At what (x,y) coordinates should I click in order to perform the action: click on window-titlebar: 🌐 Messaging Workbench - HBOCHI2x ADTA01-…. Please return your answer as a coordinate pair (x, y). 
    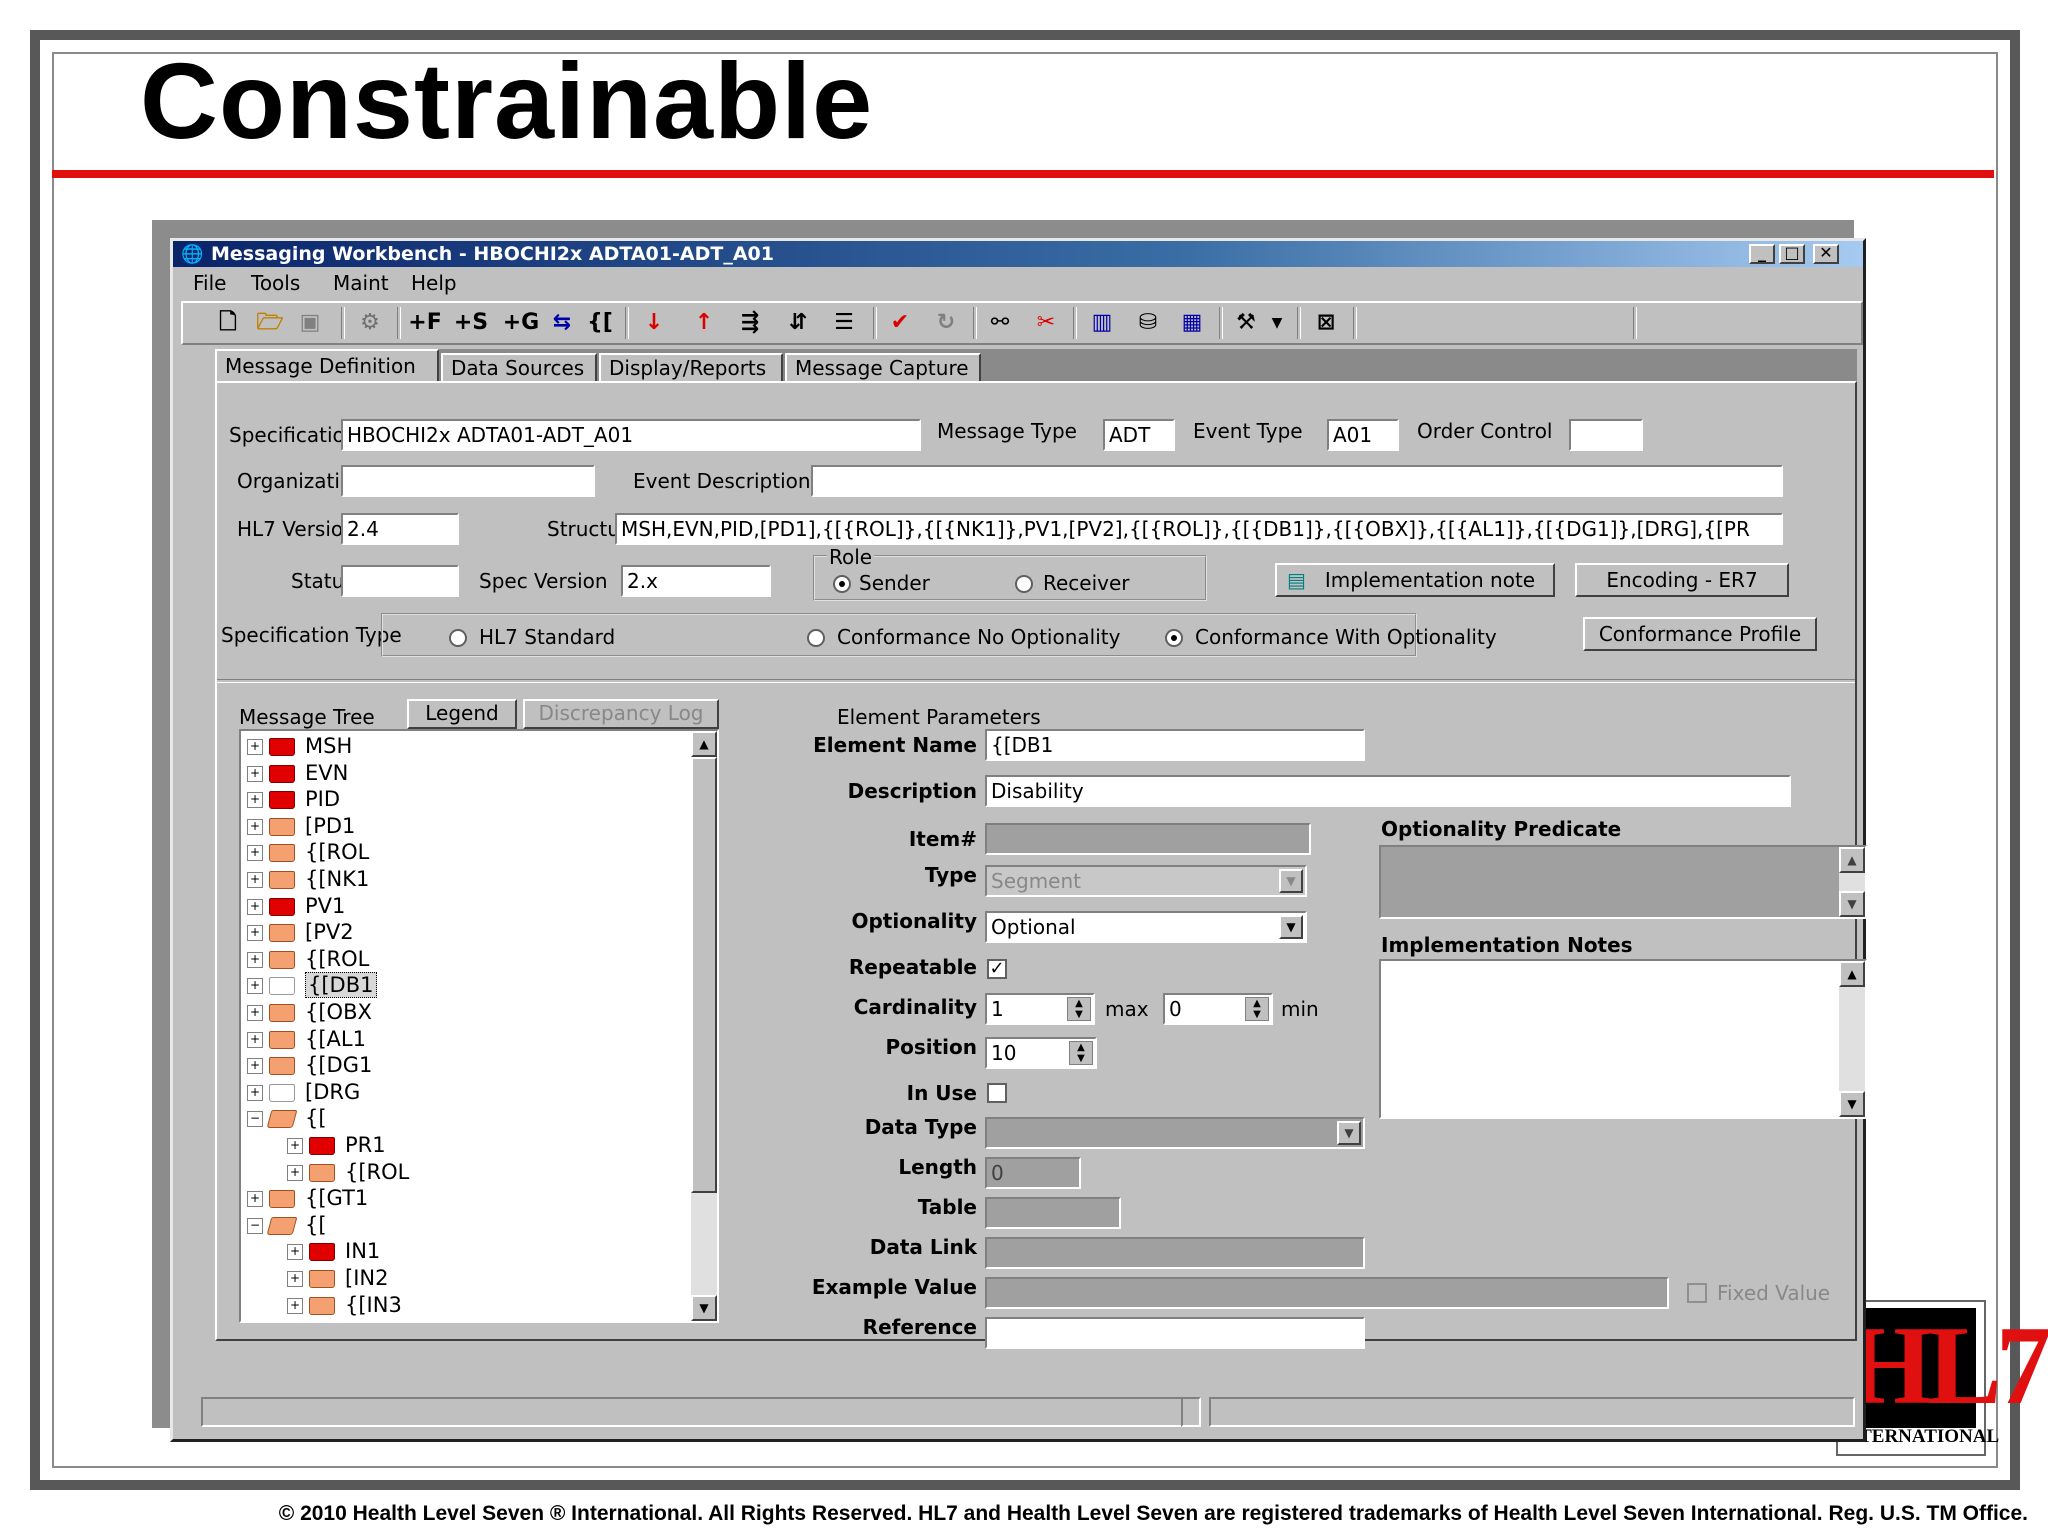
    Looking at the image, I should click on (1018, 254).